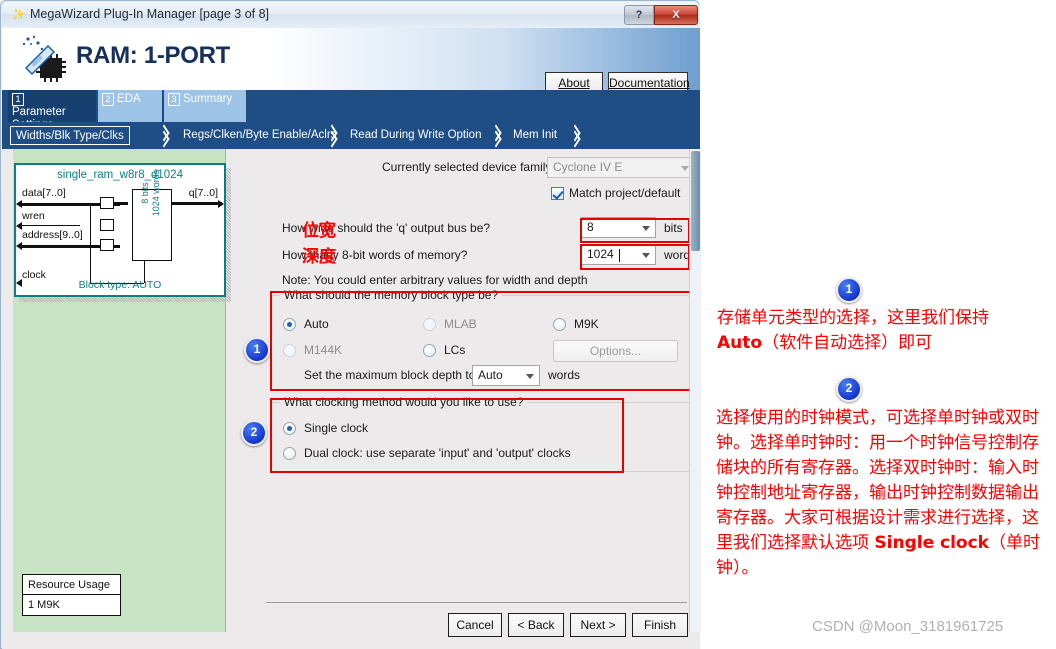 The width and height of the screenshot is (1056, 649). Describe the element at coordinates (108, 99) in the screenshot. I see `tab-number: 2` at that location.